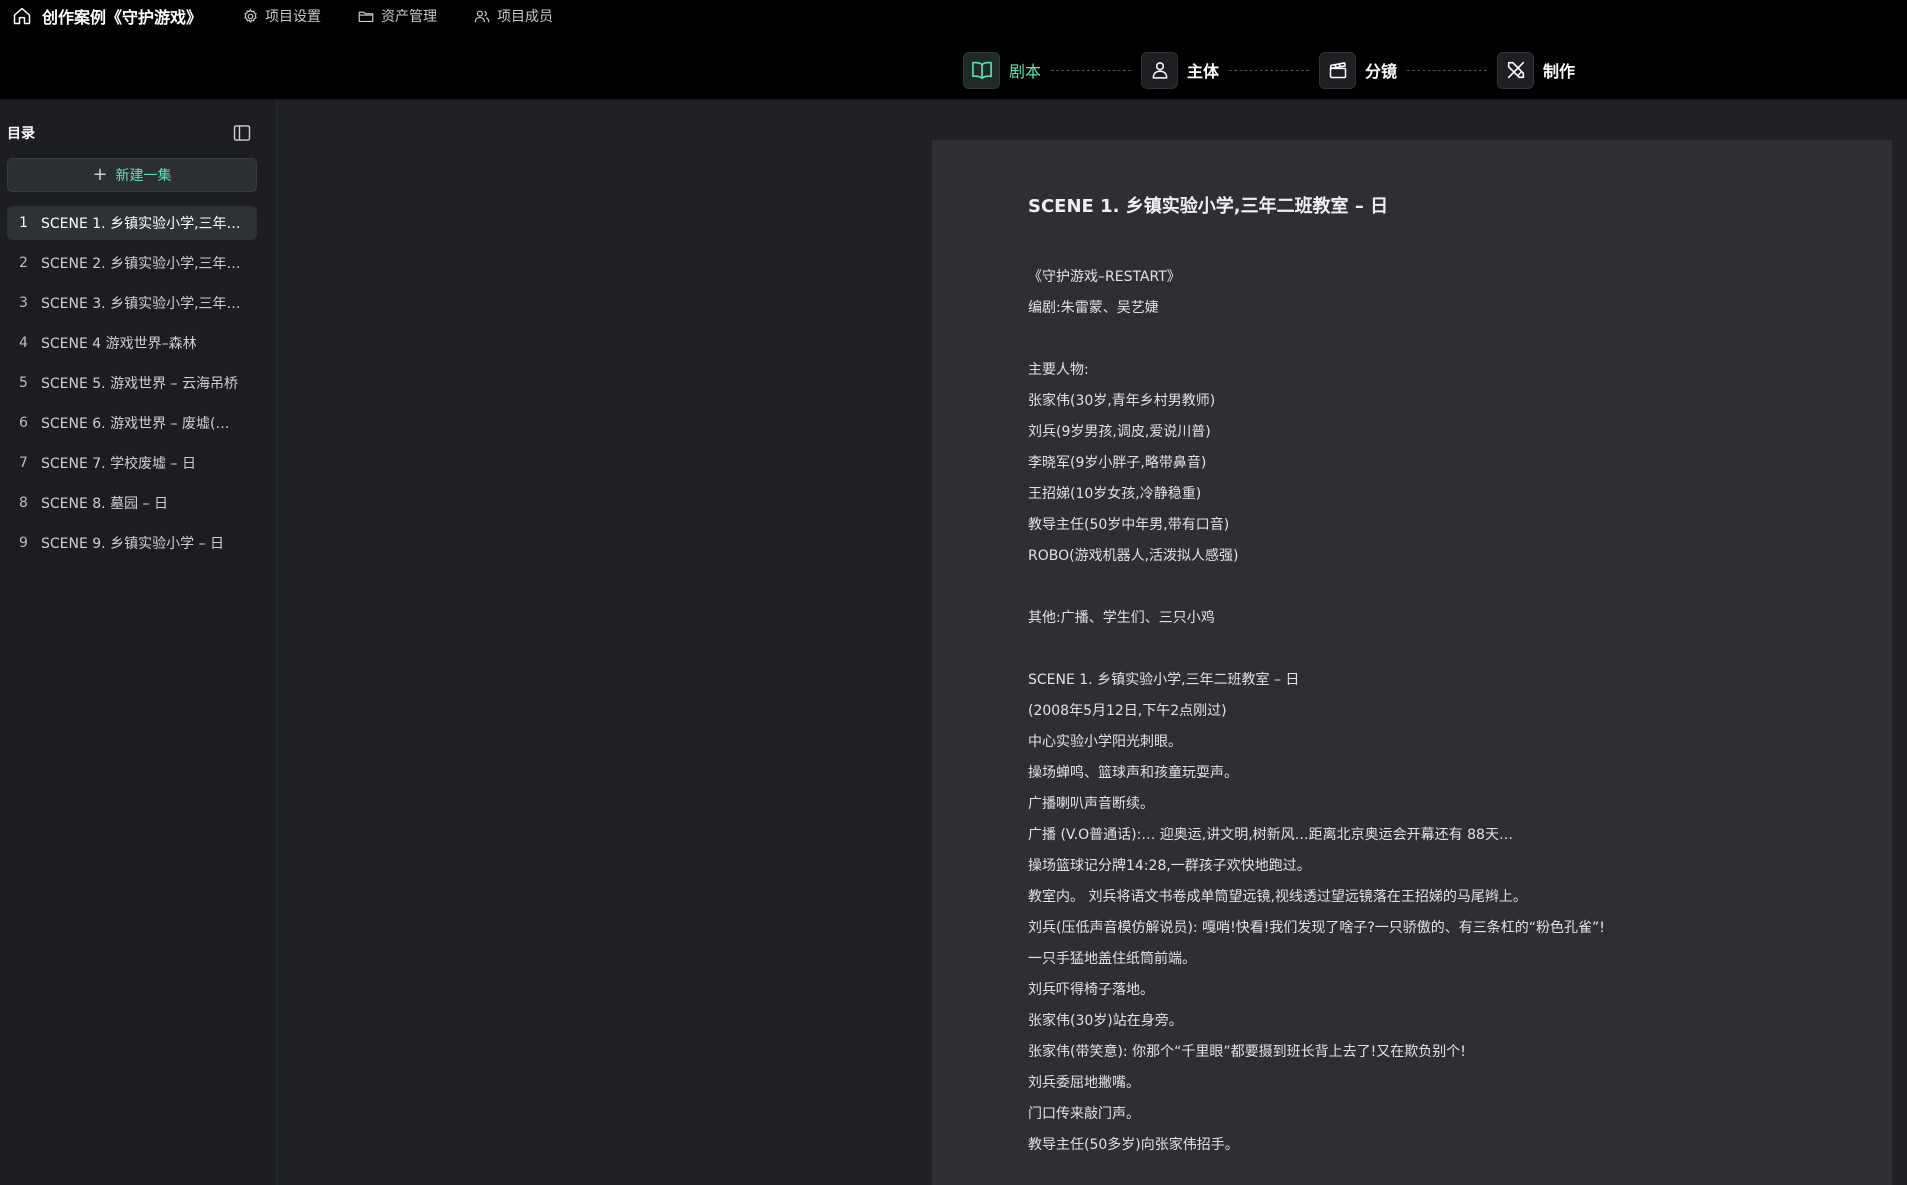 This screenshot has width=1907, height=1185. Describe the element at coordinates (141, 224) in the screenshot. I see `scene-title: SCENE 1. 乡镇实验小学,三年二班教室 – 日` at that location.